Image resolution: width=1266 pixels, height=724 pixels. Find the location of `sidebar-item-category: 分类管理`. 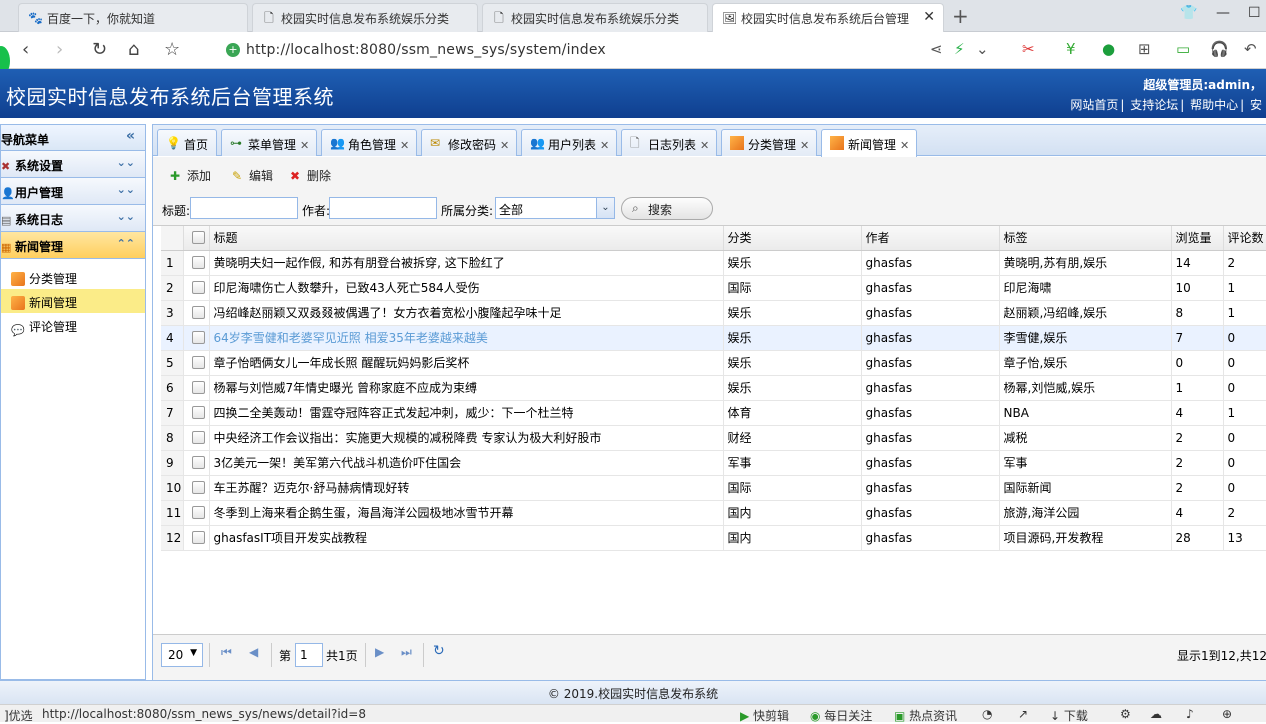

sidebar-item-category: 分类管理 is located at coordinates (73, 277).